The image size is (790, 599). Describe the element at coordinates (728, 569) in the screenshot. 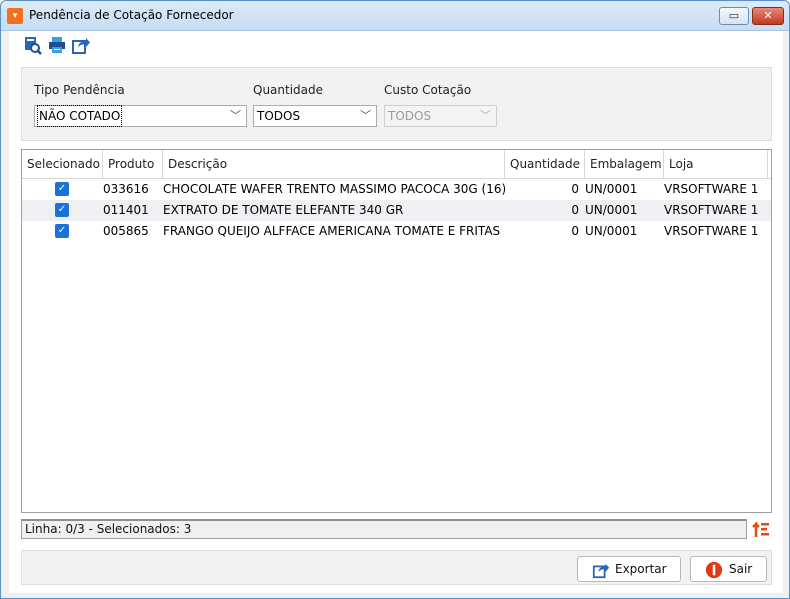

I see `exit-button: Sair` at that location.